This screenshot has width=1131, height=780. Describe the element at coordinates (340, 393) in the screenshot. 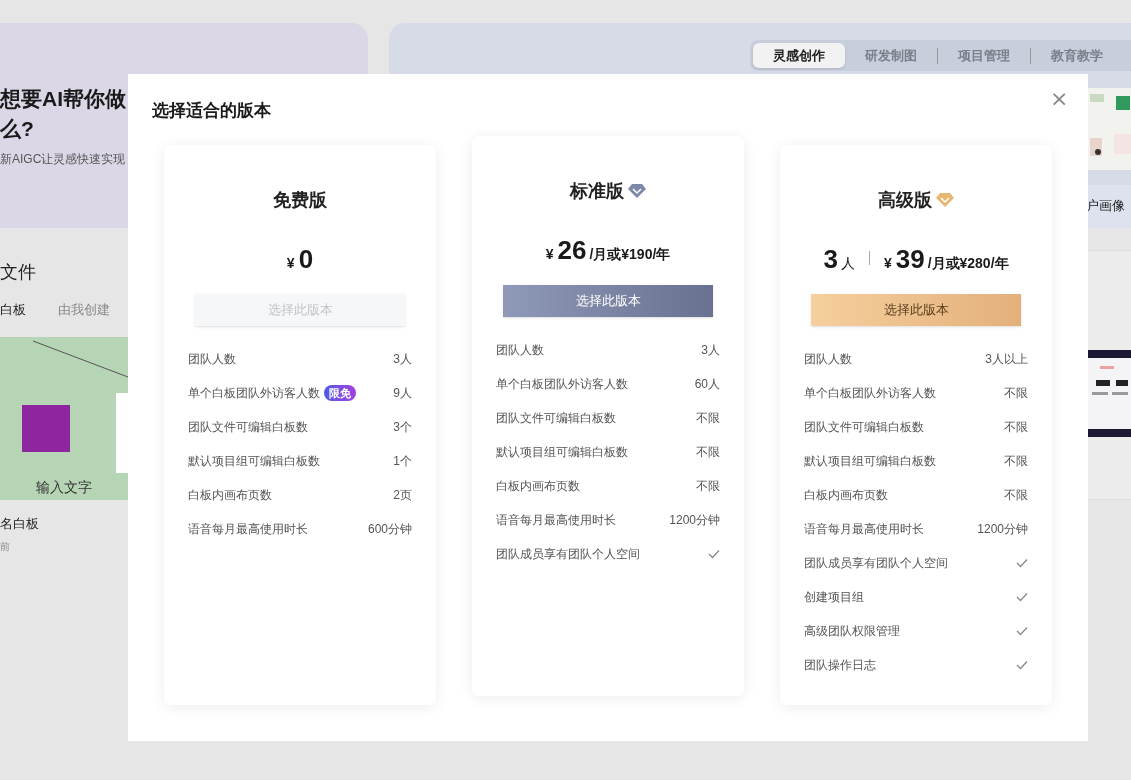

I see `promo-badge: 限免` at that location.